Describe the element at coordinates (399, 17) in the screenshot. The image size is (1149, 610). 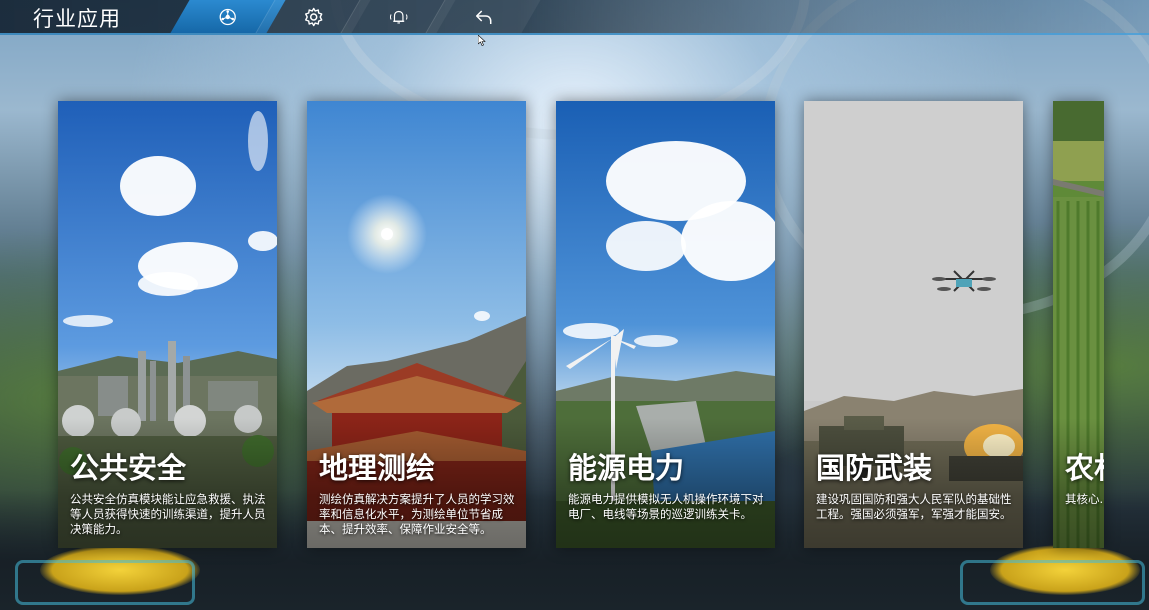
I see `bell-icon` at that location.